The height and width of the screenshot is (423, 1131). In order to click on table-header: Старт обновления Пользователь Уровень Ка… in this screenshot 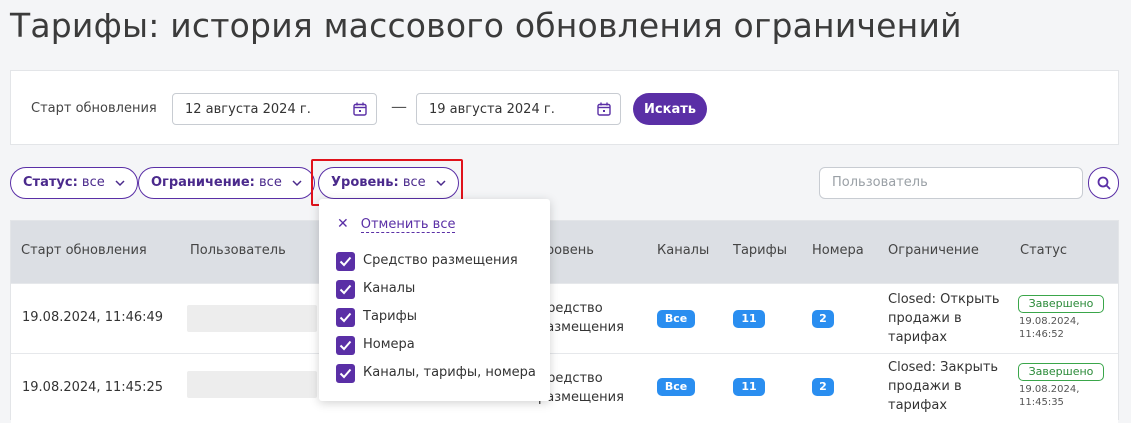, I will do `click(564, 252)`.